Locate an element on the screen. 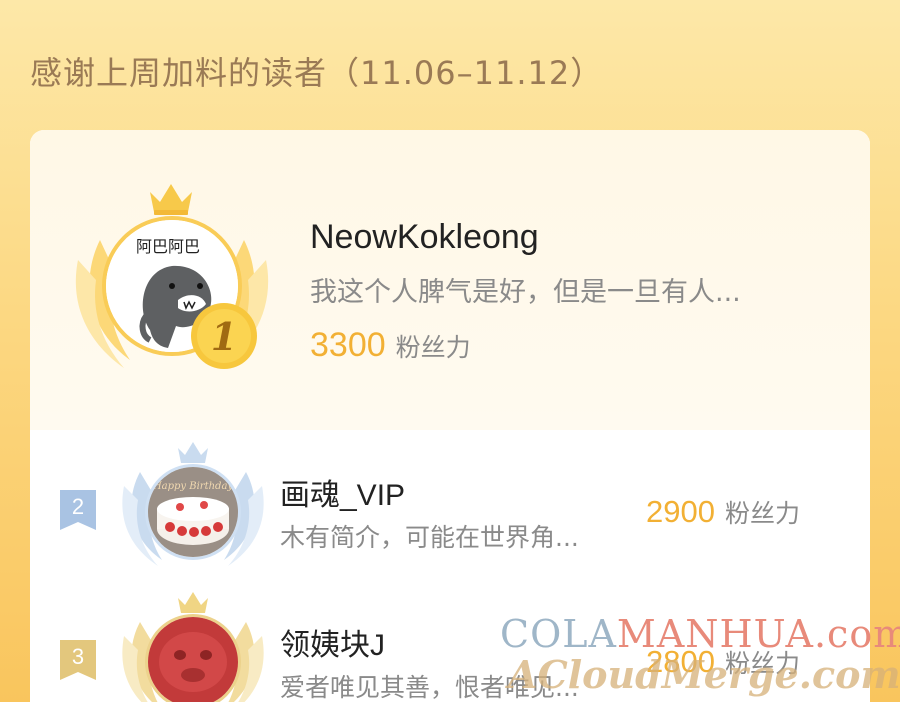  rank-number: 2 is located at coordinates (78, 510).